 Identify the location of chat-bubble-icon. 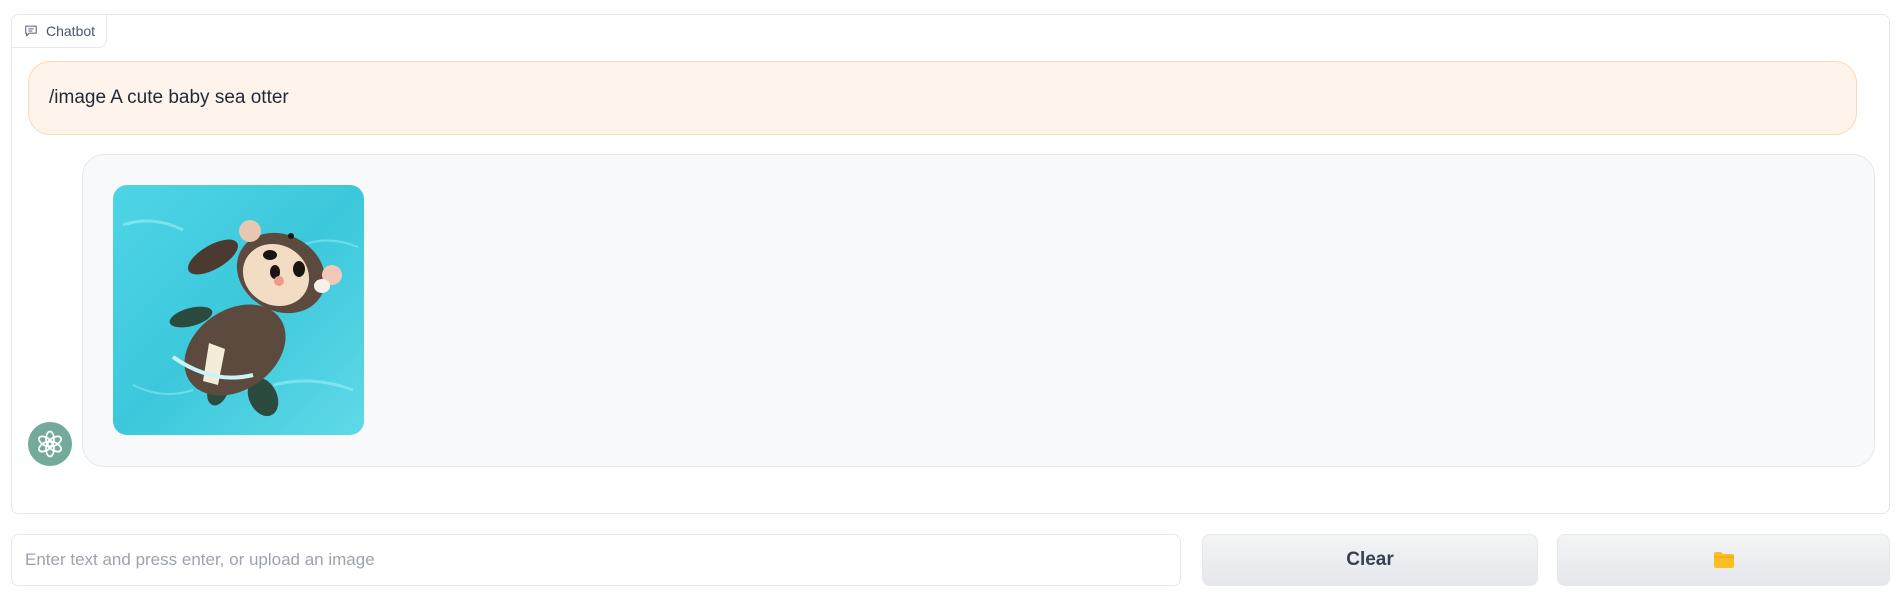
(31, 31).